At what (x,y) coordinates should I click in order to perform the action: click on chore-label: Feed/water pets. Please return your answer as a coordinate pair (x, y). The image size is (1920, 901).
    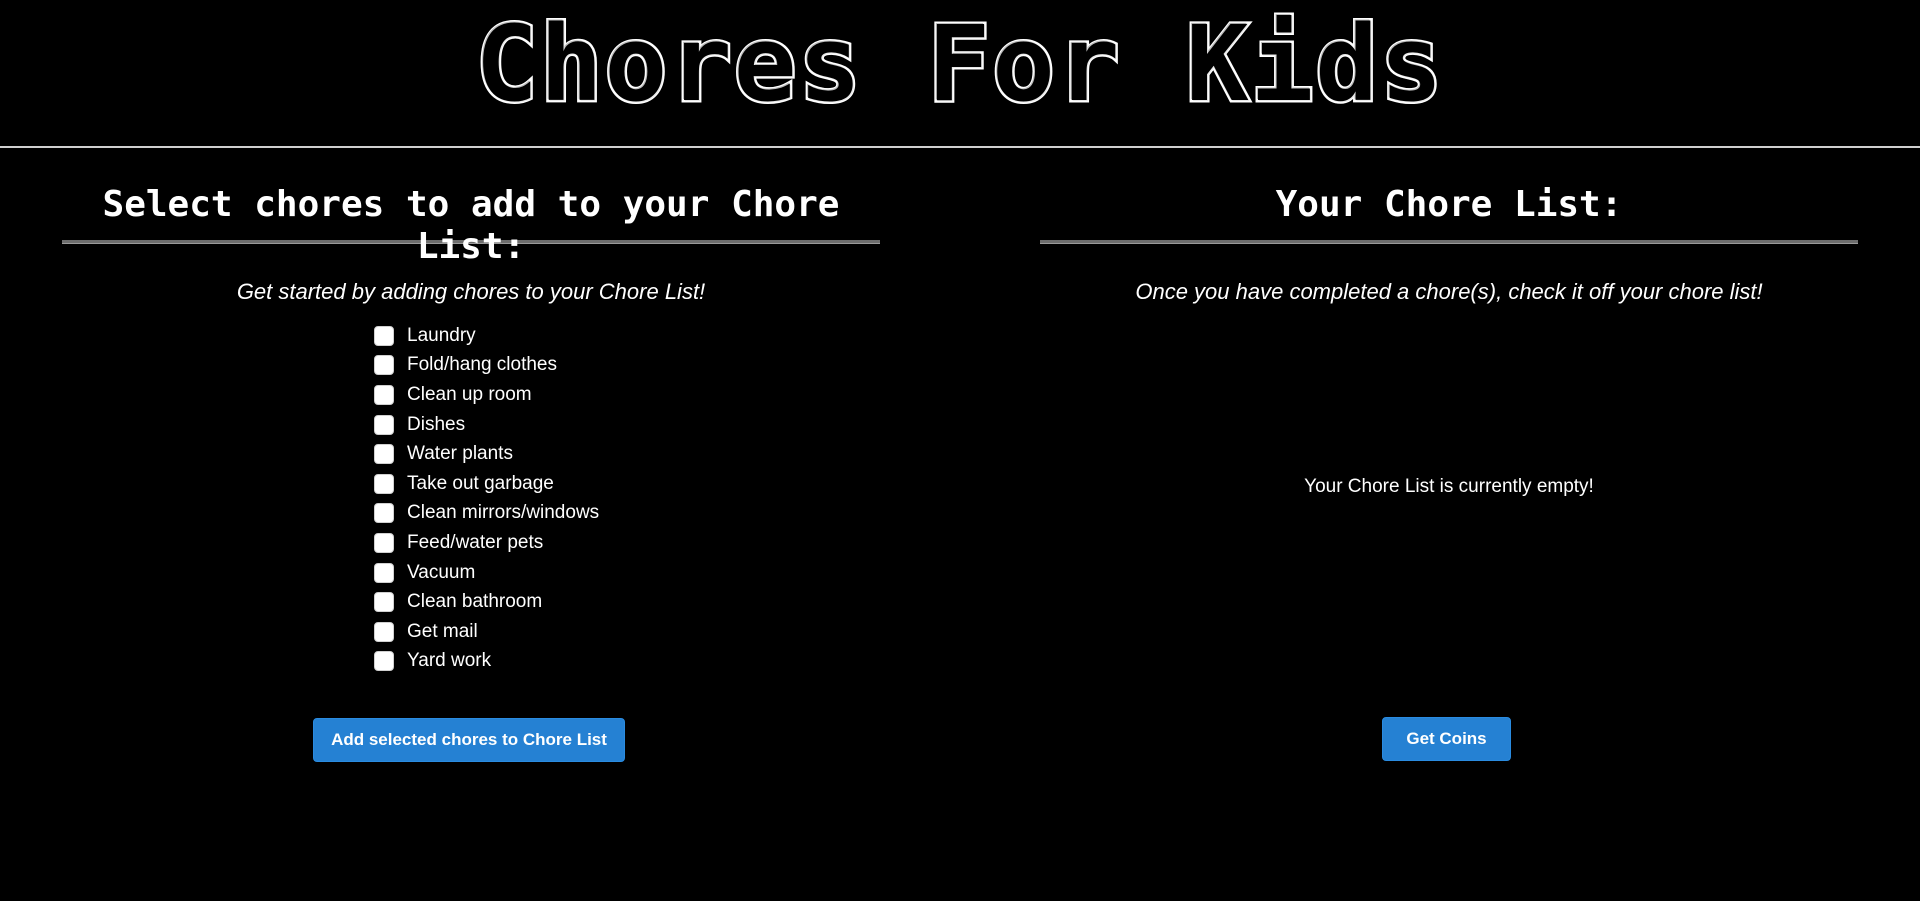
    Looking at the image, I should click on (475, 542).